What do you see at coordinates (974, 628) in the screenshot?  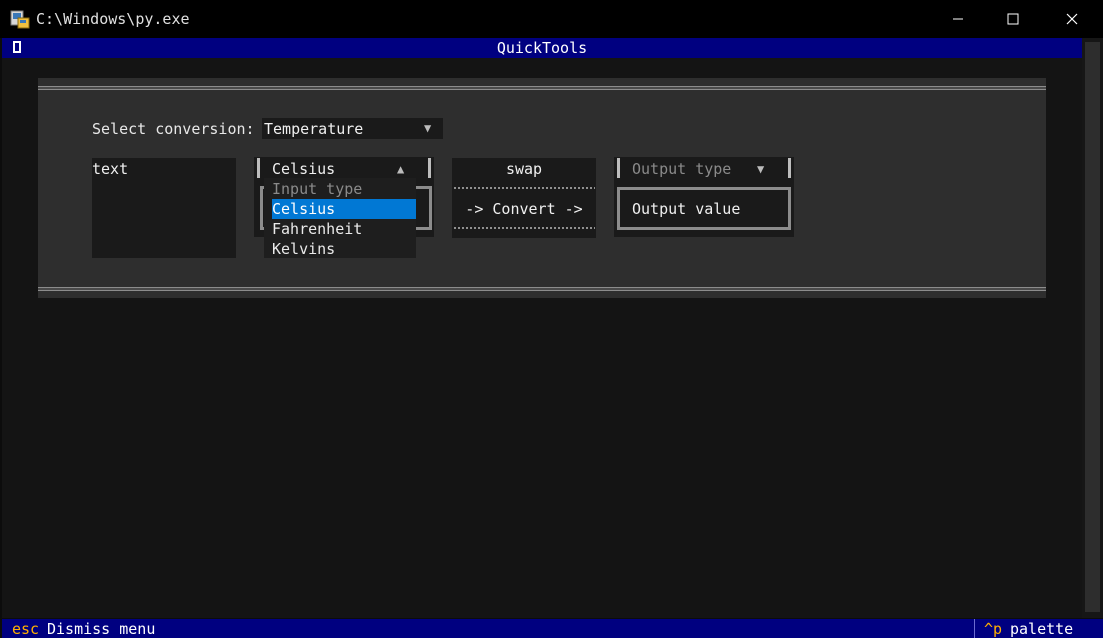 I see `footer-separator` at bounding box center [974, 628].